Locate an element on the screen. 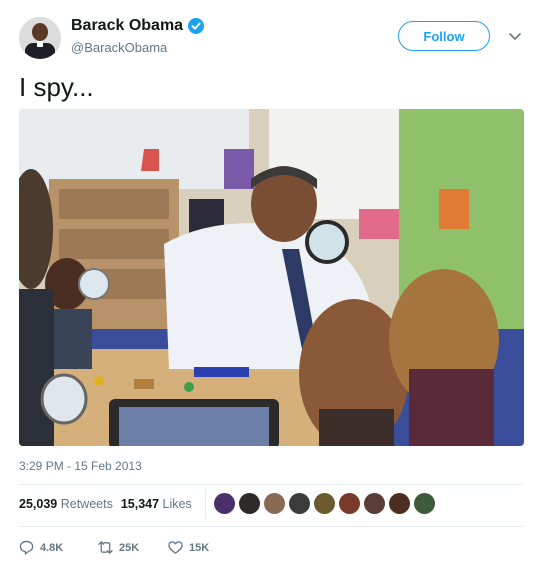  tweet-actions: 4.8K 25K 15K is located at coordinates (114, 547).